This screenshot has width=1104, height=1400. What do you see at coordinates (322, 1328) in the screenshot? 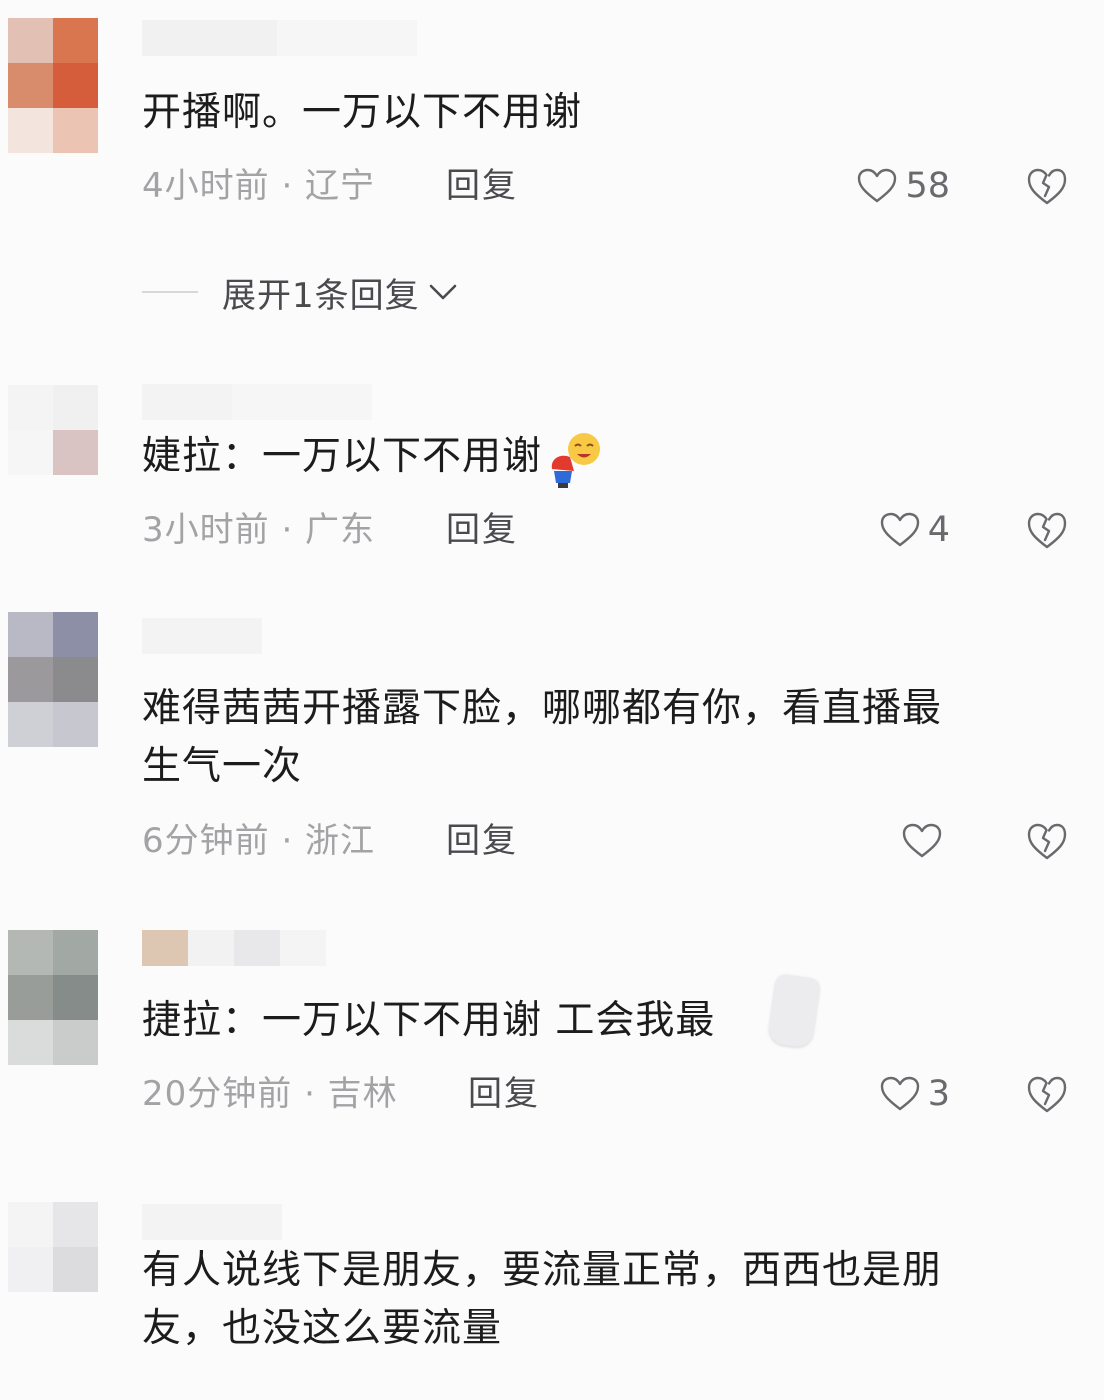
I see `comment-text-line: 友，也没这么要流量` at bounding box center [322, 1328].